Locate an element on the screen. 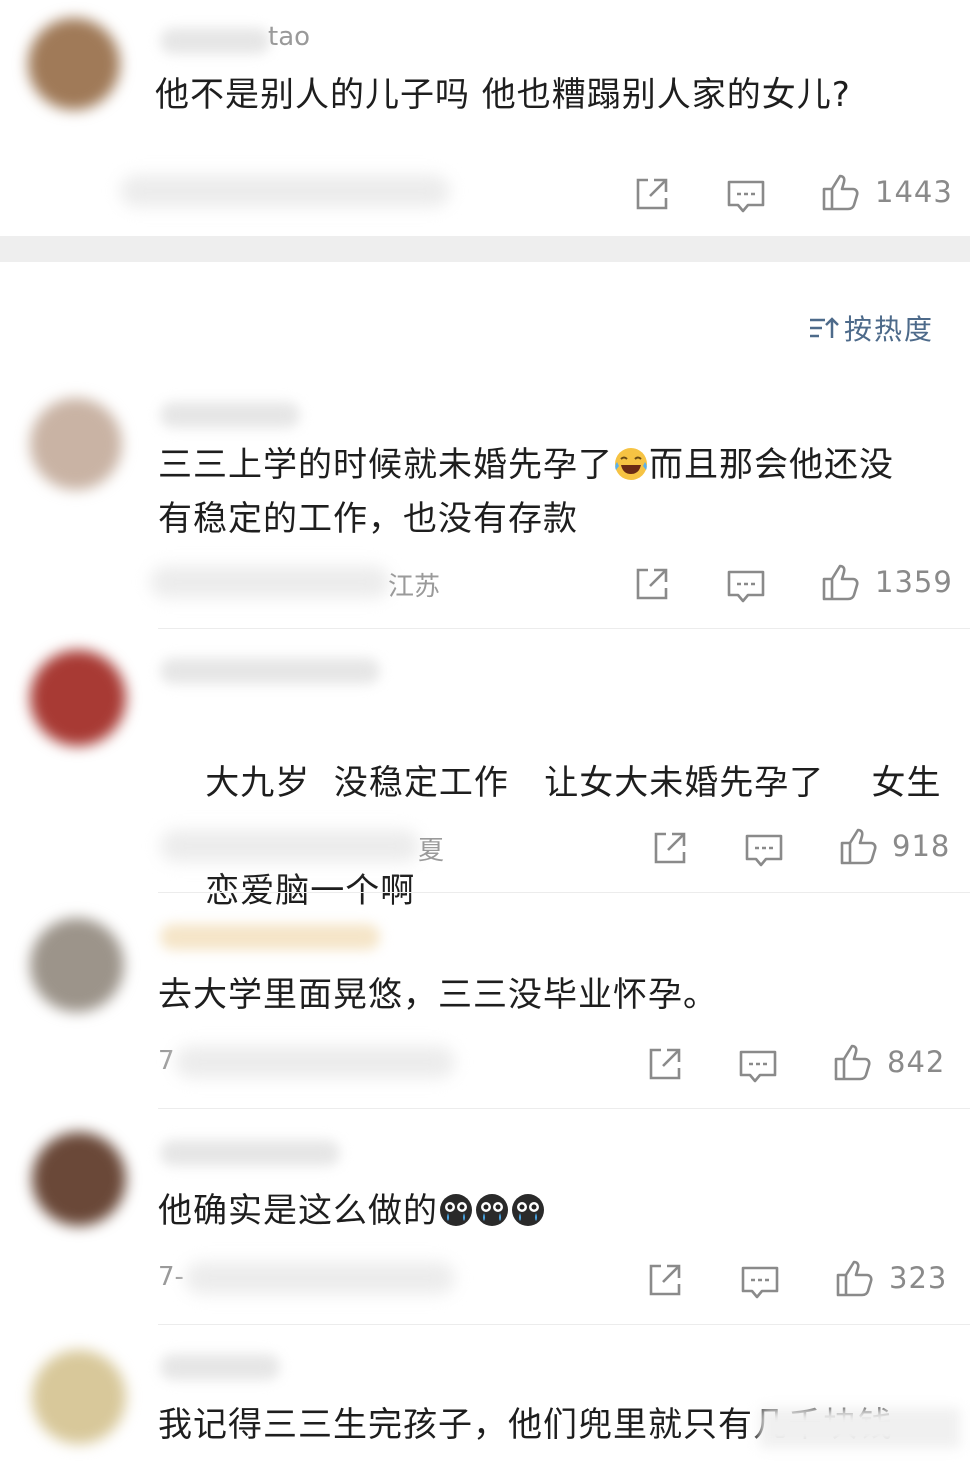 The image size is (970, 1462). username-visible: tao is located at coordinates (289, 37).